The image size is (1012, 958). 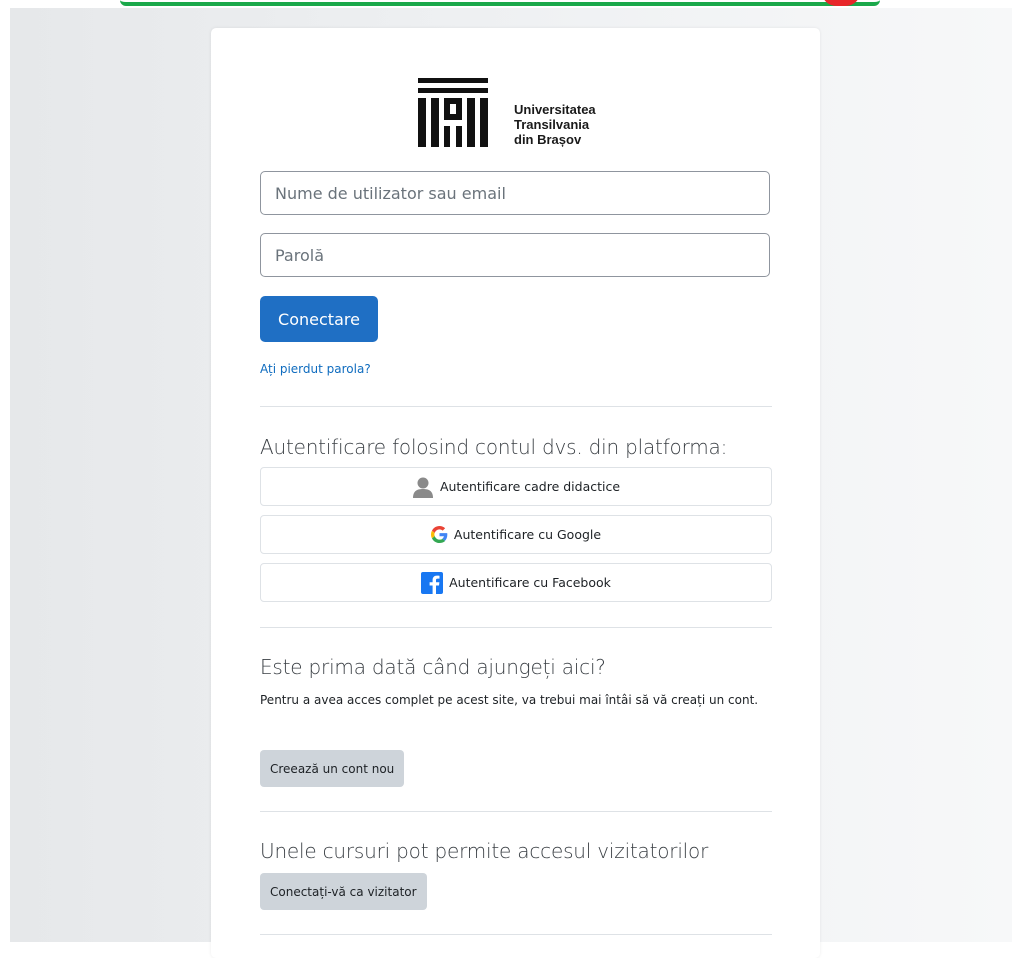 I want to click on university-name: Universitatea Transilvania din Brașov, so click(x=555, y=124).